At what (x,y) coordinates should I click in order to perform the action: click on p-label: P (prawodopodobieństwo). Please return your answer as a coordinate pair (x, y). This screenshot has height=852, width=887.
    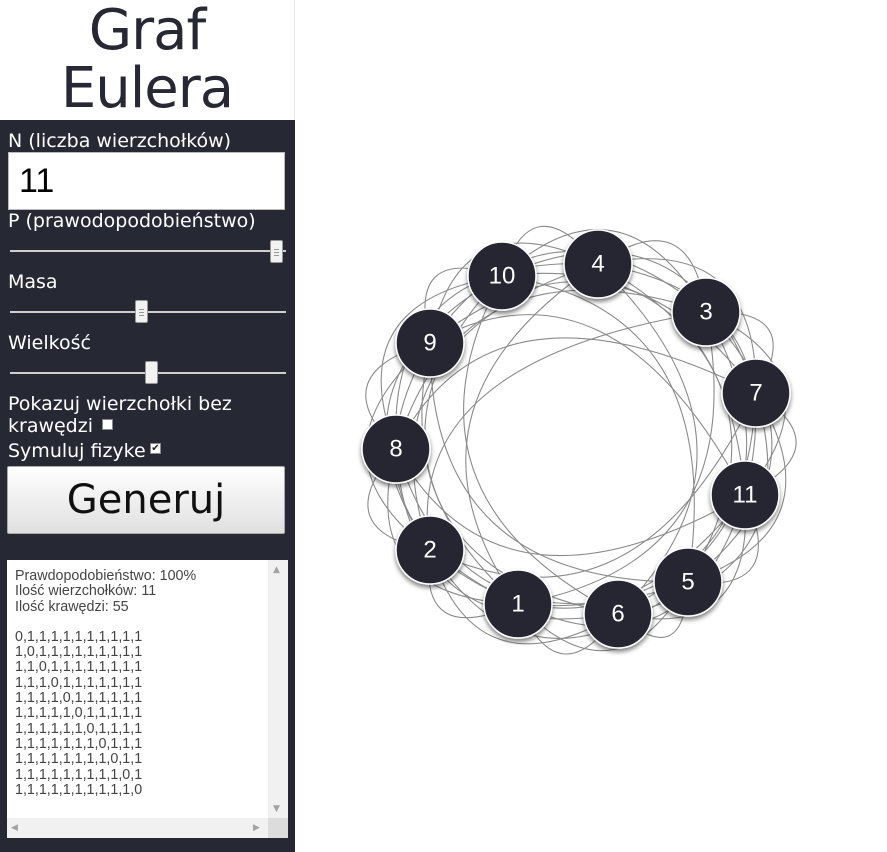
    Looking at the image, I should click on (132, 221).